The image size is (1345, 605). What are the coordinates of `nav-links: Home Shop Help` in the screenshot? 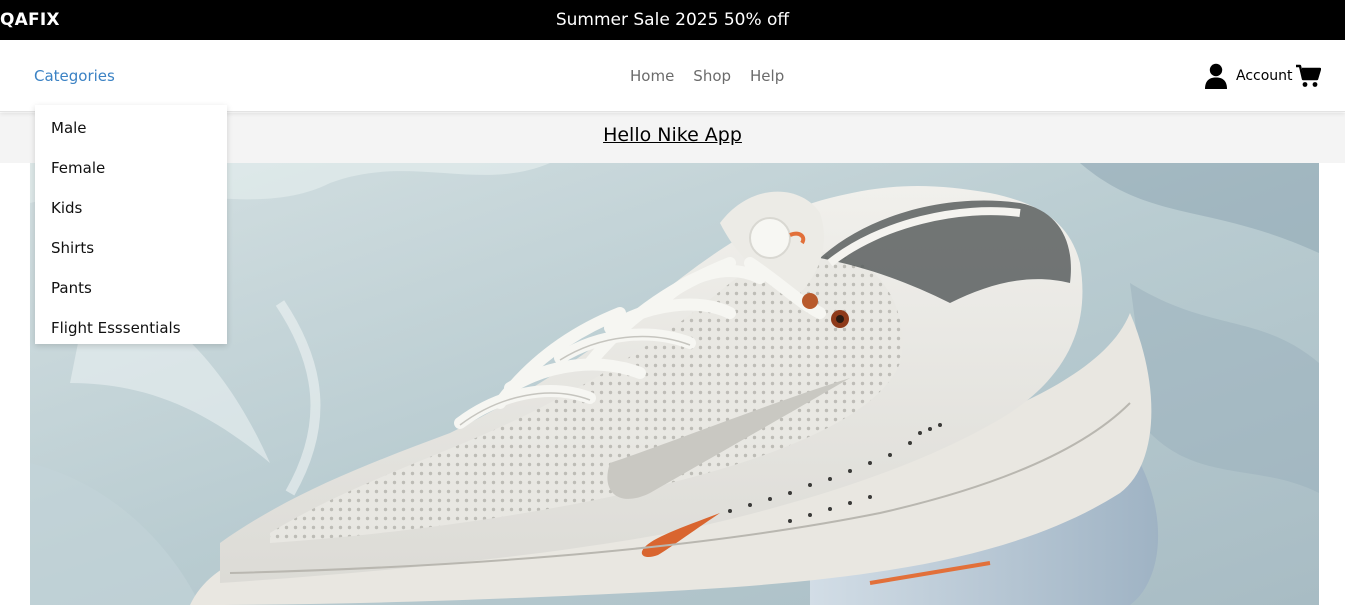 It's located at (707, 76).